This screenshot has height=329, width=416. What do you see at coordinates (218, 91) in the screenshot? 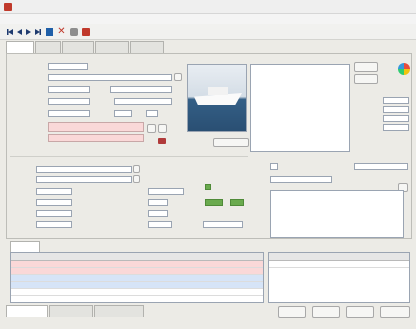
I see `boat-cabin-shape` at bounding box center [218, 91].